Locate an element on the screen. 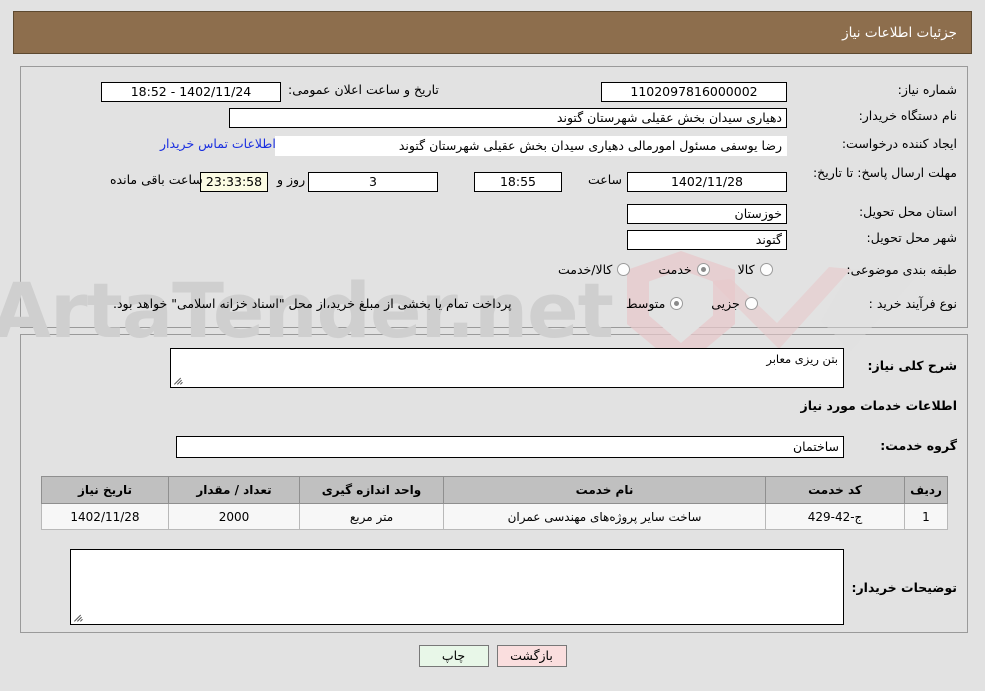 The width and height of the screenshot is (985, 691). row-deadline-label: مهلت ارسال پاسخ: تا تاریخ: is located at coordinates (885, 173).